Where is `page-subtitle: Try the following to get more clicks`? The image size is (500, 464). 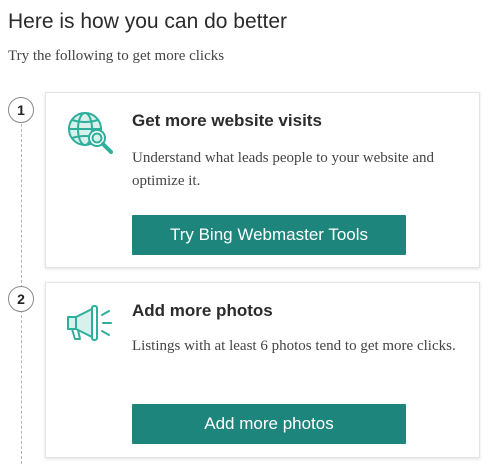 page-subtitle: Try the following to get more clicks is located at coordinates (116, 56).